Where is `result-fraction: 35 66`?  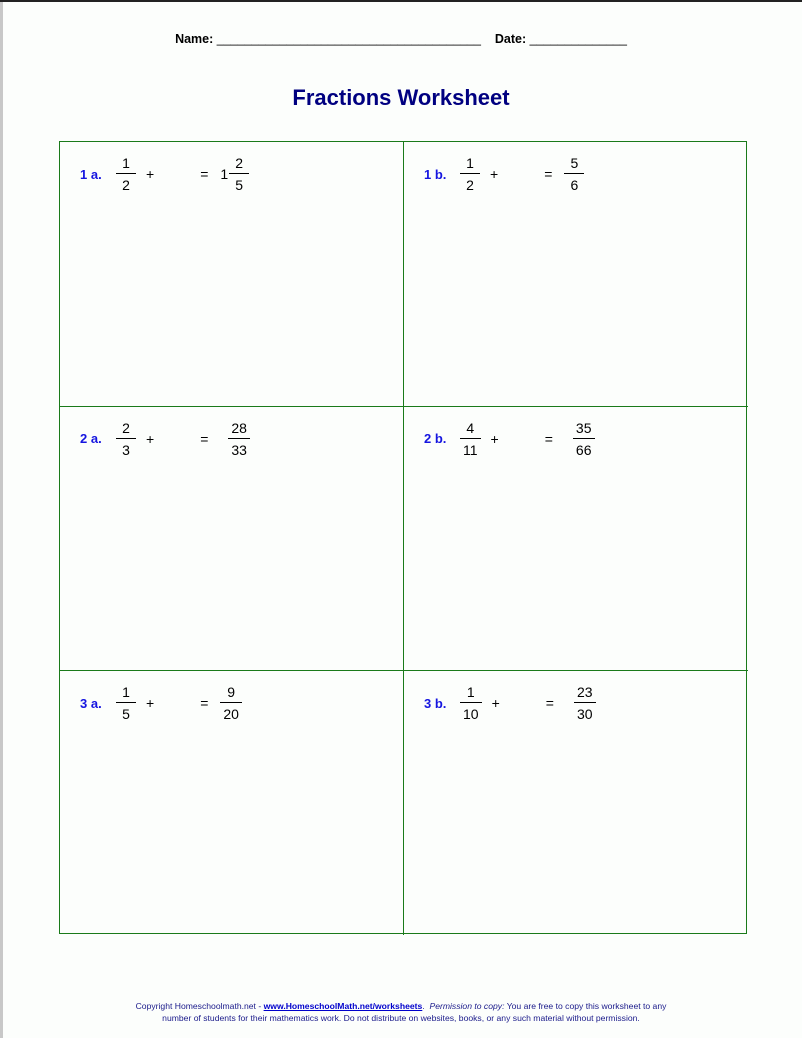 result-fraction: 35 66 is located at coordinates (583, 438).